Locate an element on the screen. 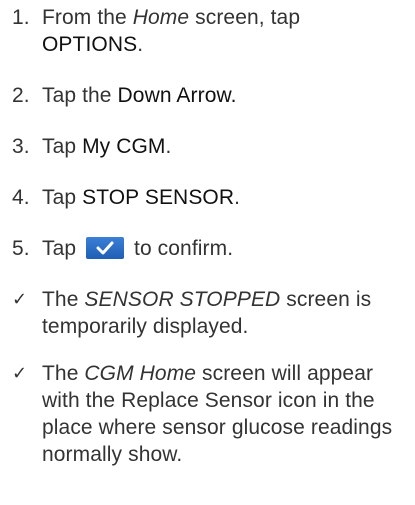 Image resolution: width=415 pixels, height=505 pixels. step-text-part: From the is located at coordinates (87, 17).